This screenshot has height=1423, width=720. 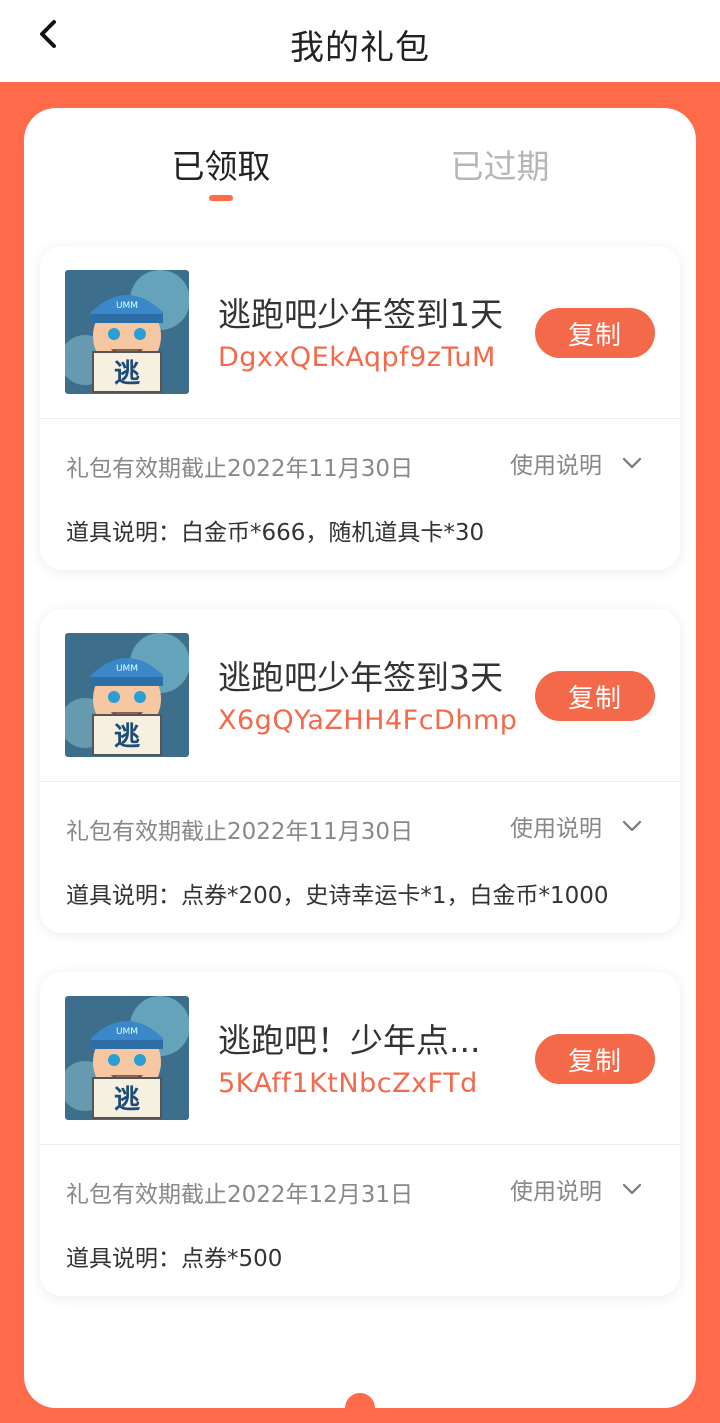 What do you see at coordinates (378, 720) in the screenshot?
I see `gift-code: X6gQYaZHH4FcDhmp` at bounding box center [378, 720].